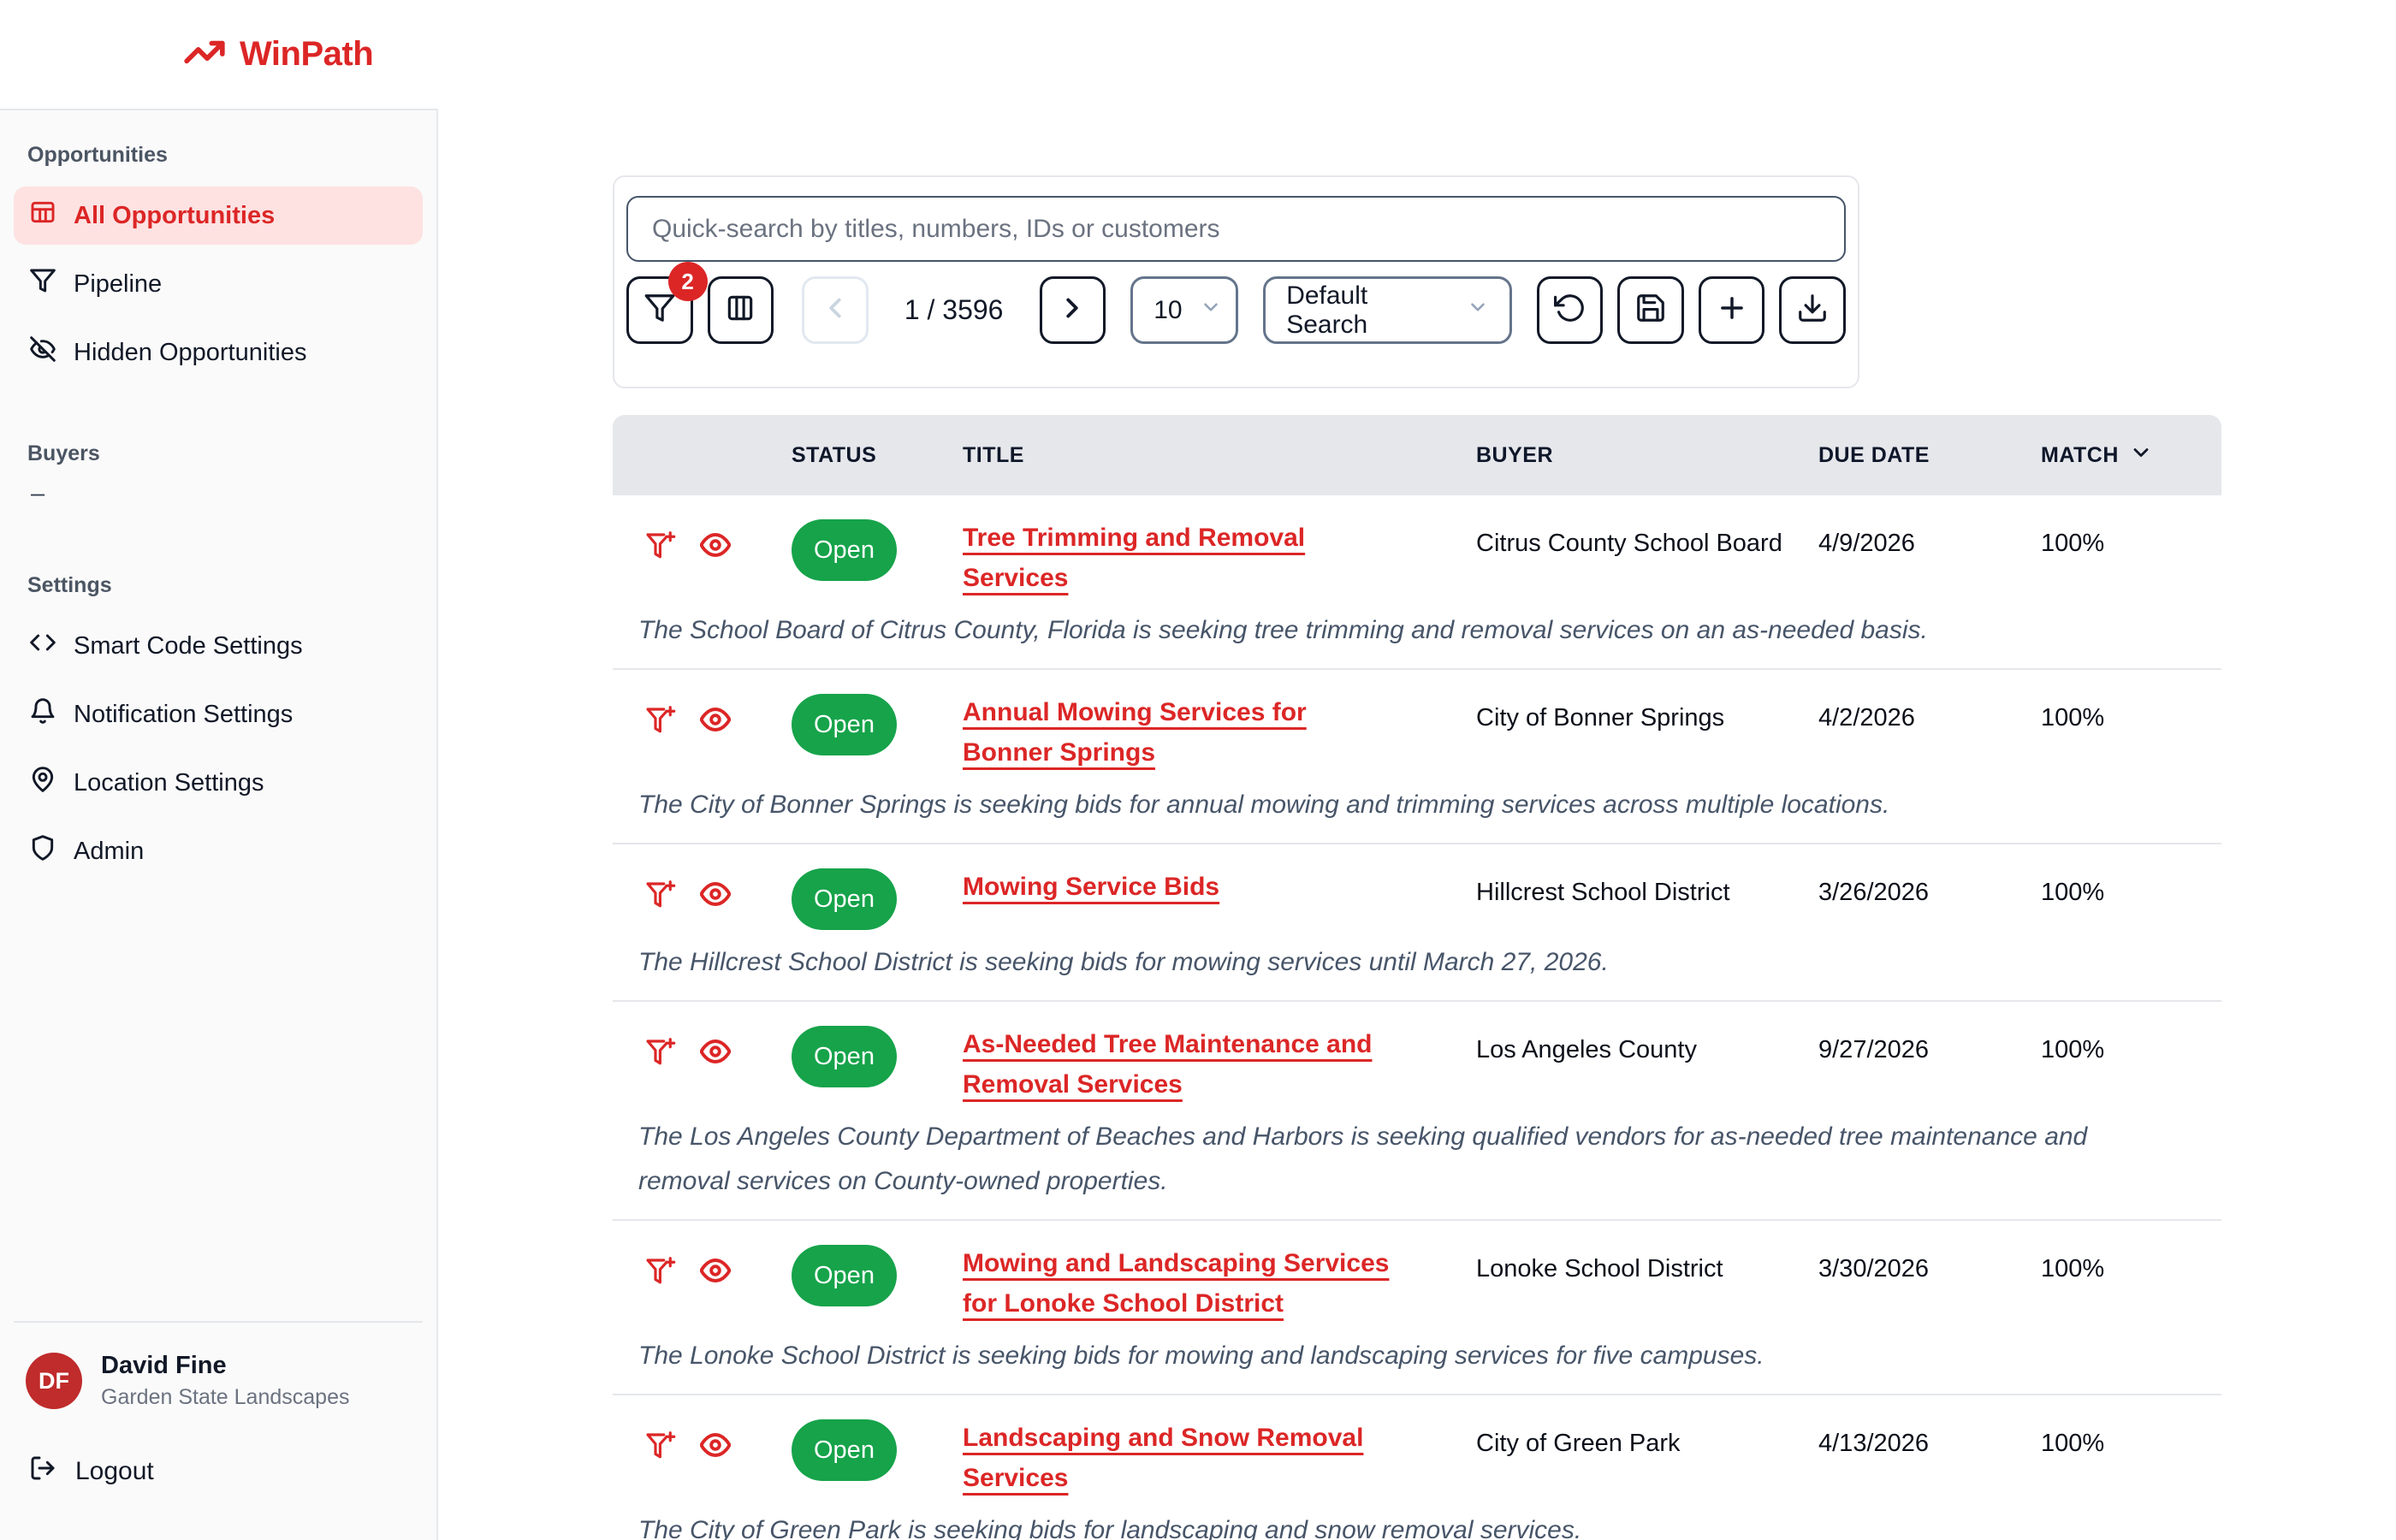  What do you see at coordinates (1647, 455) in the screenshot?
I see `buyer-column-header: BUYER` at bounding box center [1647, 455].